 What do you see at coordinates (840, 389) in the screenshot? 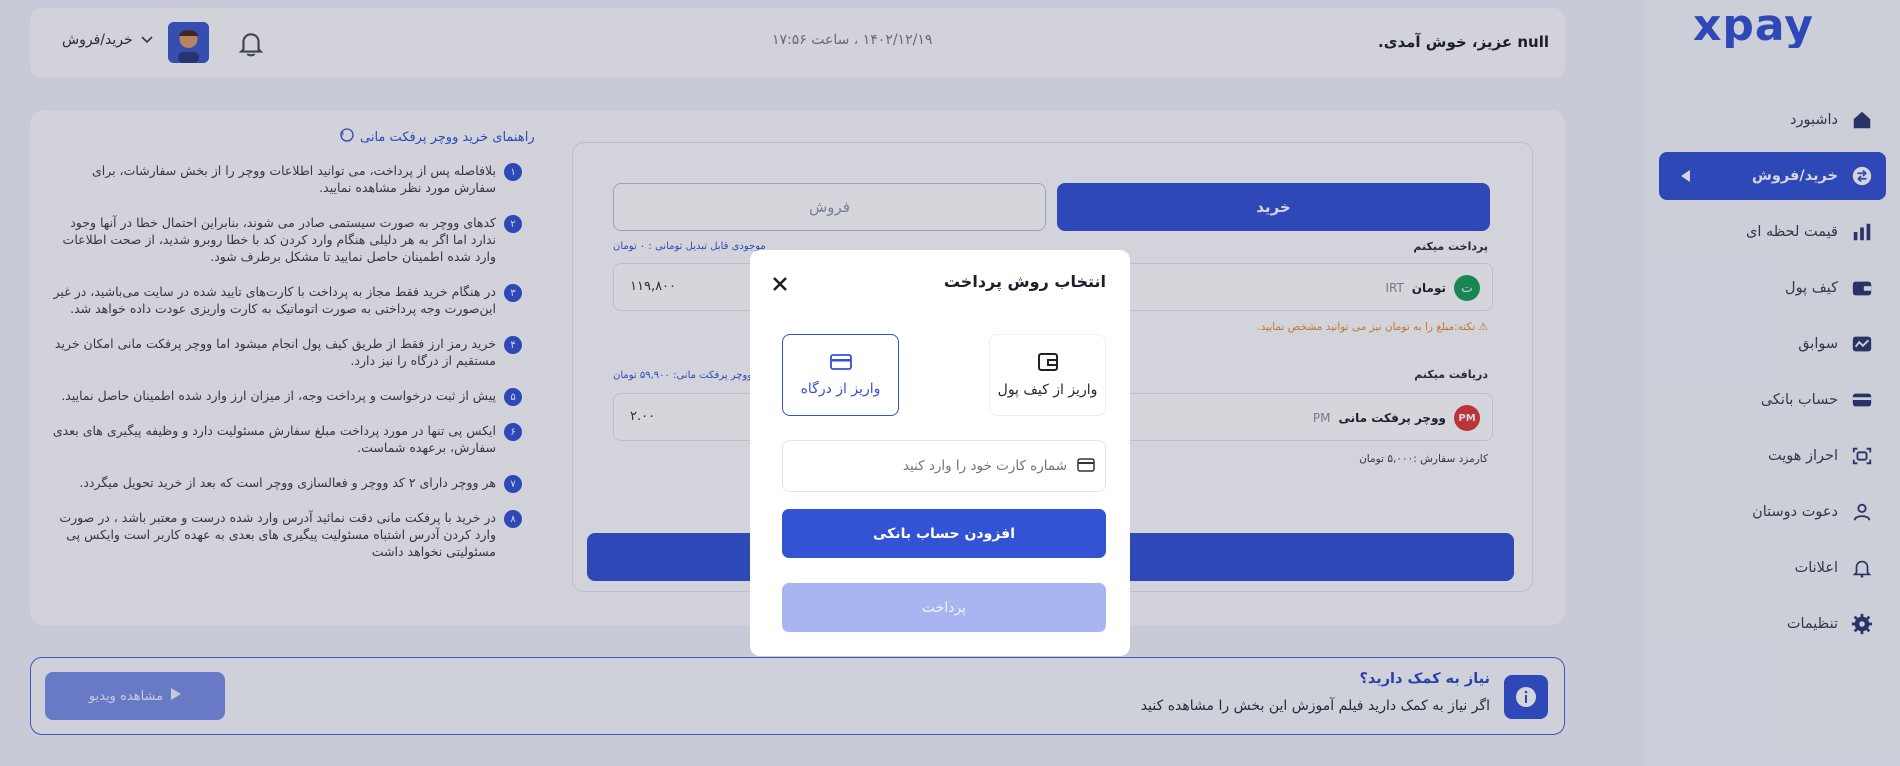
I see `payment-option-gateway-label: واریز از درگاه` at bounding box center [840, 389].